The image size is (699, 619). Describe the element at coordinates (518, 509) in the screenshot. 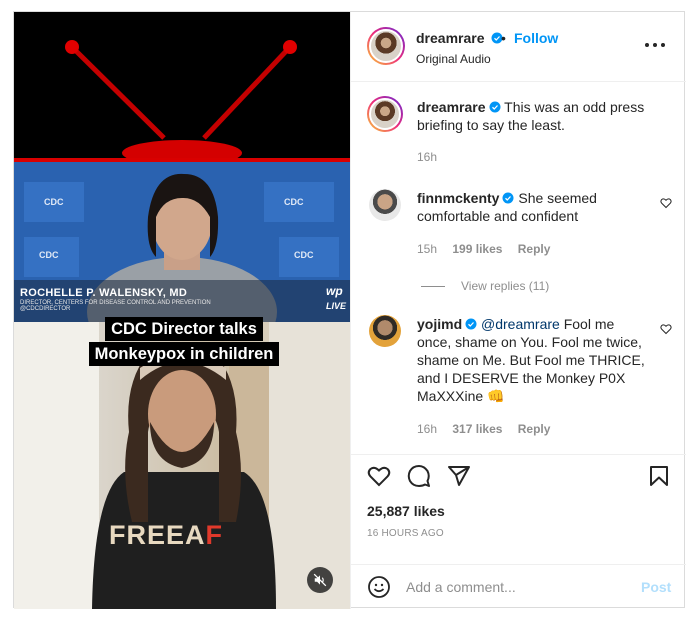

I see `post-actions: 25,887 likes 16 HOURS AGO` at that location.